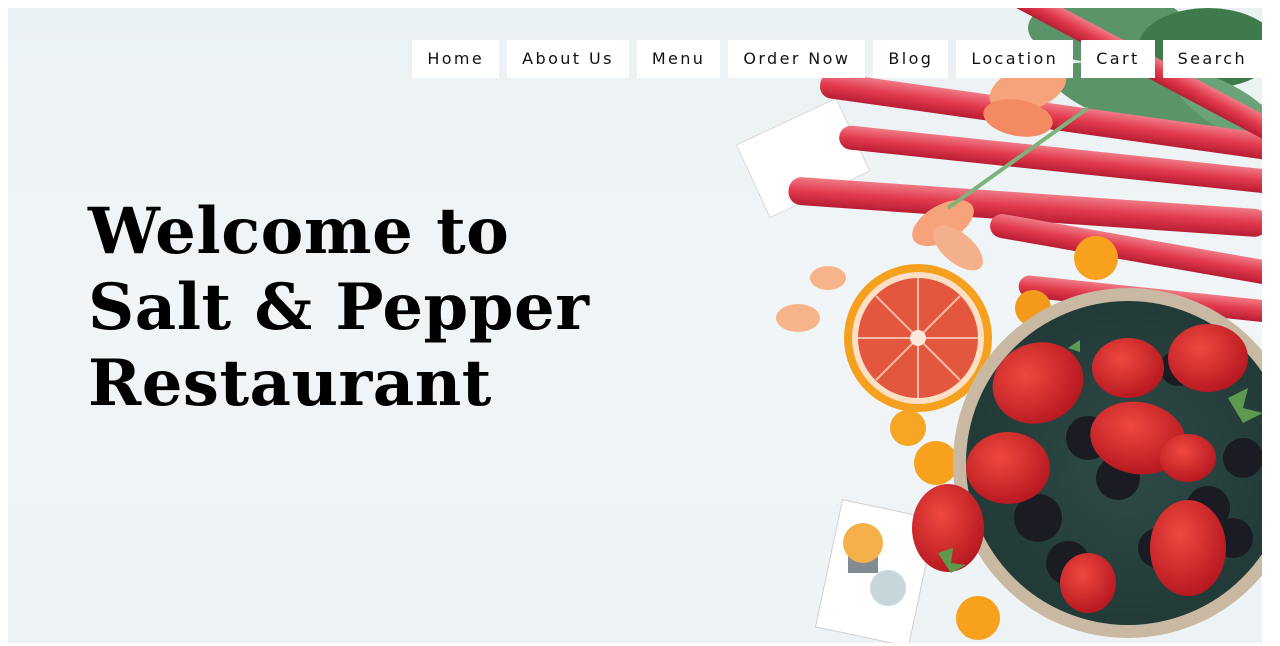 This screenshot has height=646, width=1280. What do you see at coordinates (797, 59) in the screenshot?
I see `nav-order-now: Order Now` at bounding box center [797, 59].